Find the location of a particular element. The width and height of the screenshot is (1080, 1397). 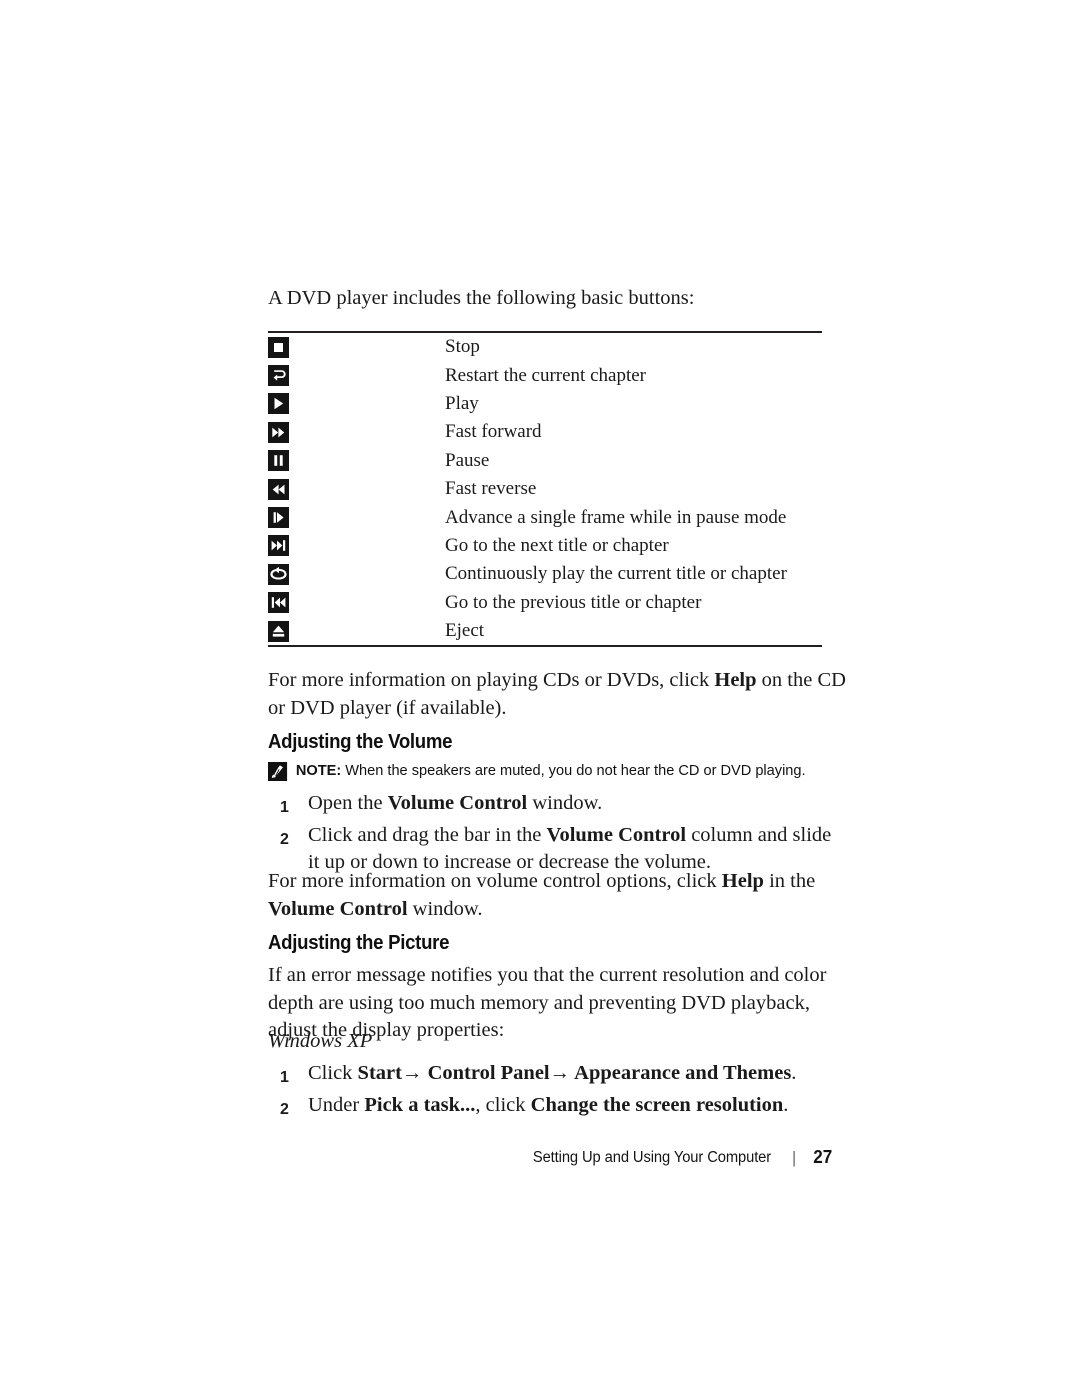

table-row: Fast reverse is located at coordinates (545, 489).